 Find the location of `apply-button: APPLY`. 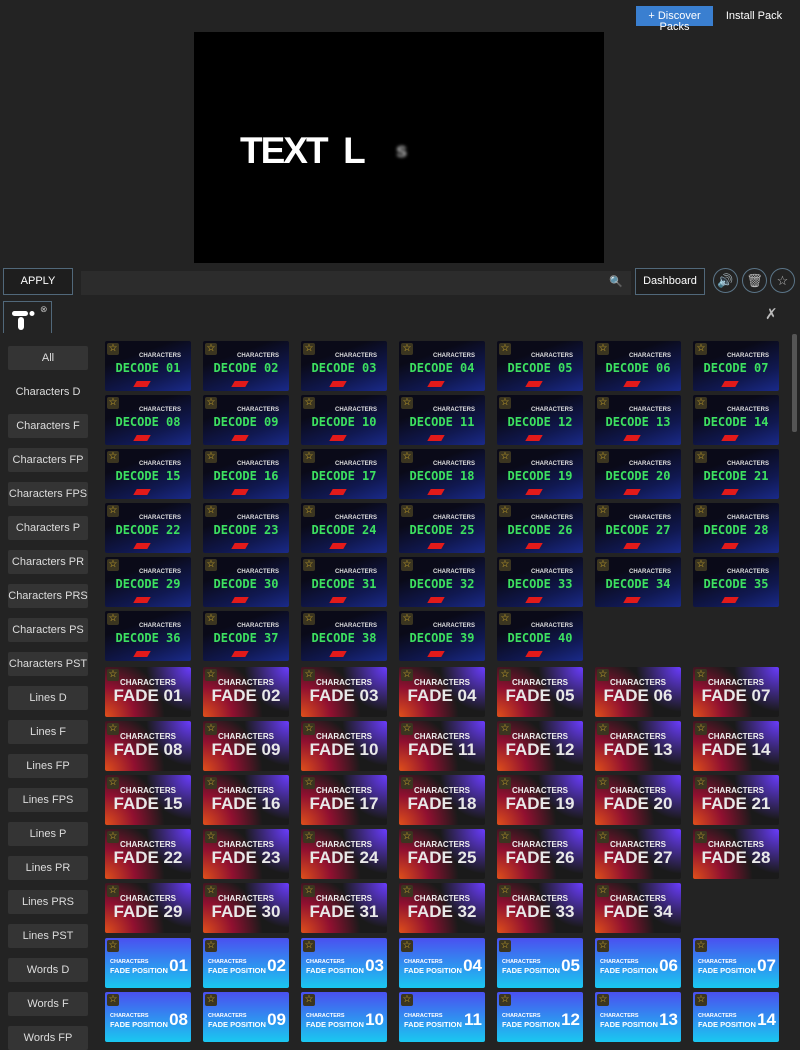

apply-button: APPLY is located at coordinates (38, 281).